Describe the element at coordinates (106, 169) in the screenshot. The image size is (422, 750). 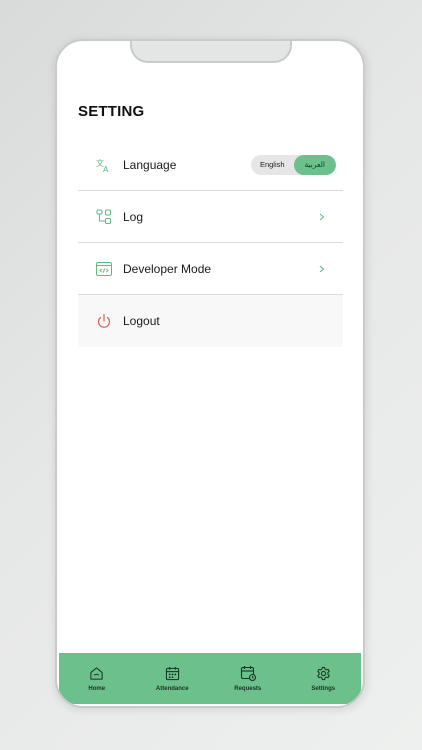
I see `svg-text: A` at that location.